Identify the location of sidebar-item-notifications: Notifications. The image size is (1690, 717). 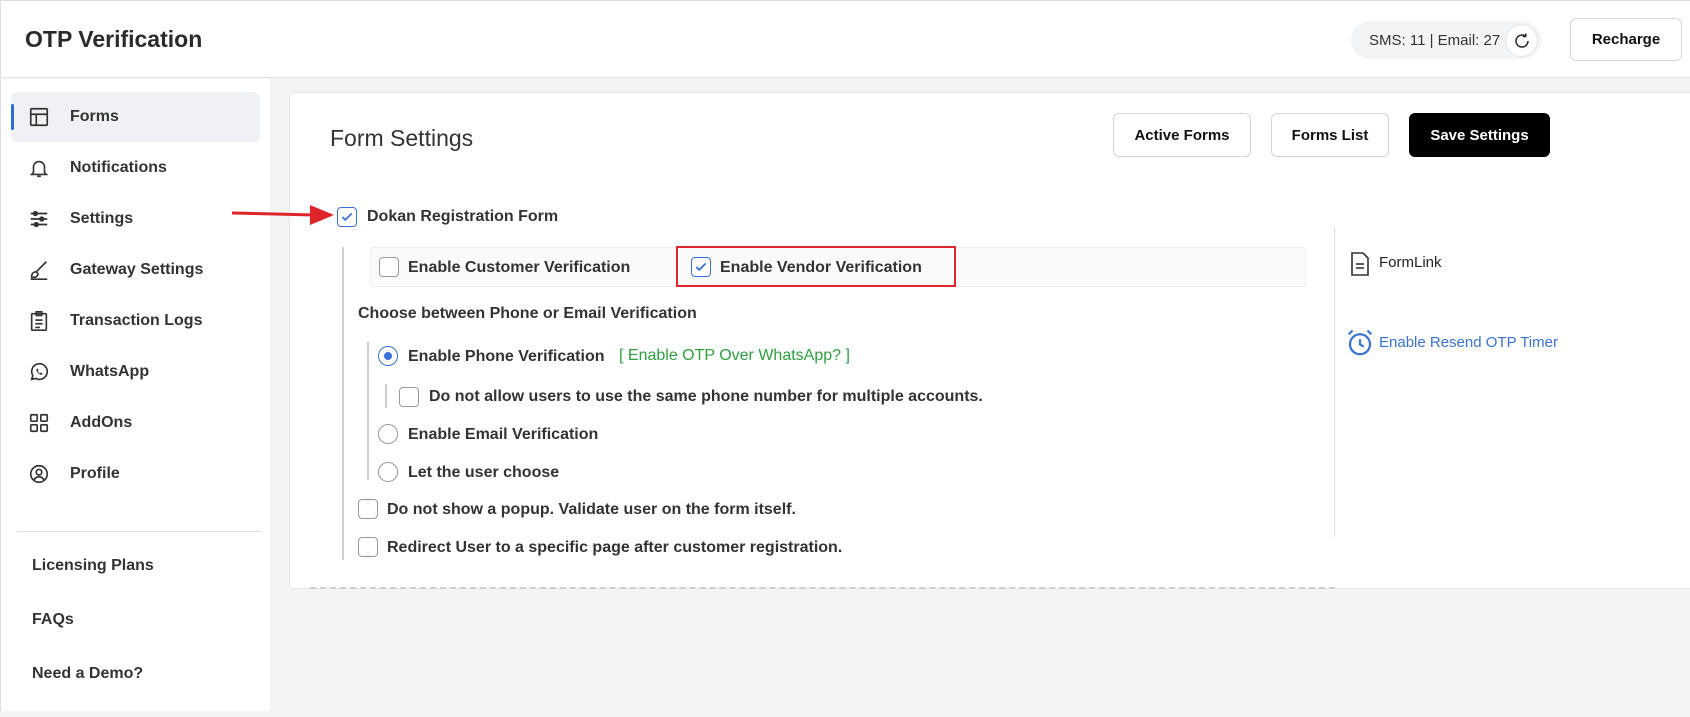
(135, 168).